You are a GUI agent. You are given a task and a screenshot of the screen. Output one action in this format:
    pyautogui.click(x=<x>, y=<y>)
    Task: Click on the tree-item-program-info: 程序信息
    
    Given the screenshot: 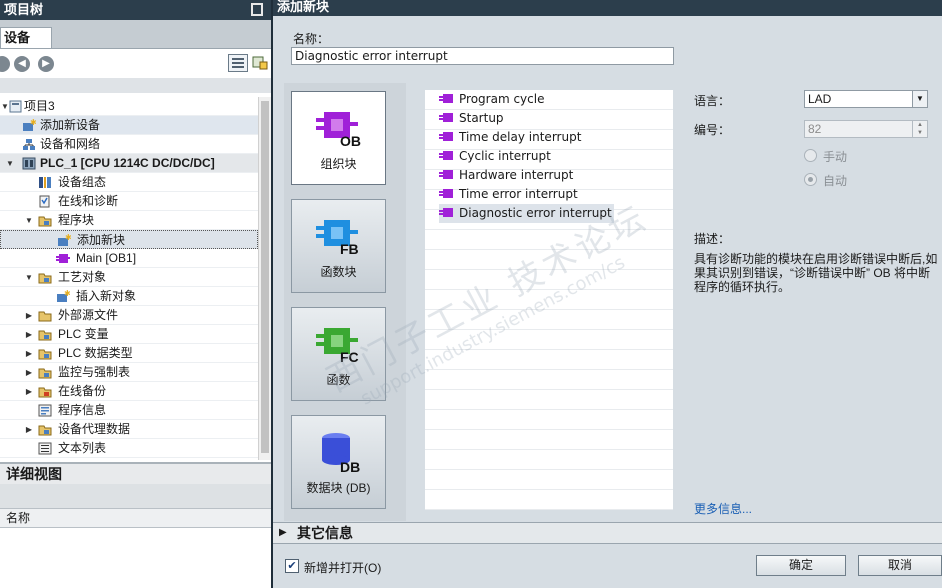 What is the action you would take?
    pyautogui.click(x=129, y=410)
    